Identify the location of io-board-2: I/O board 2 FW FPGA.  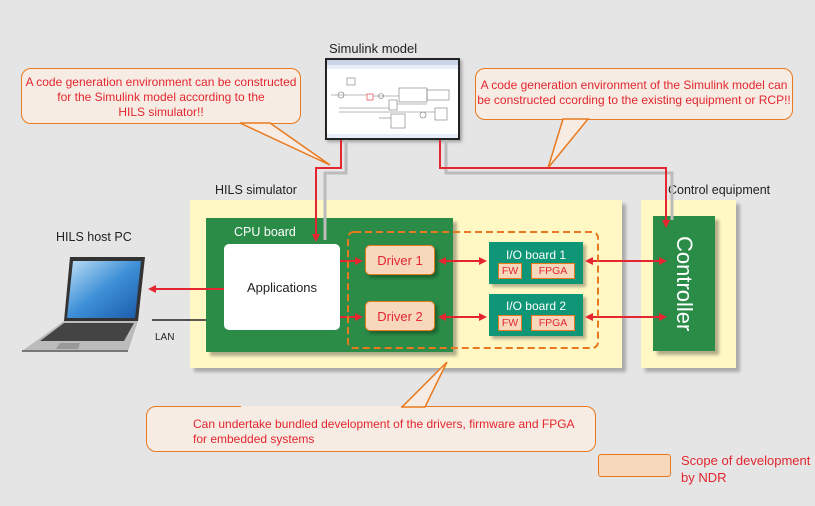
(536, 315).